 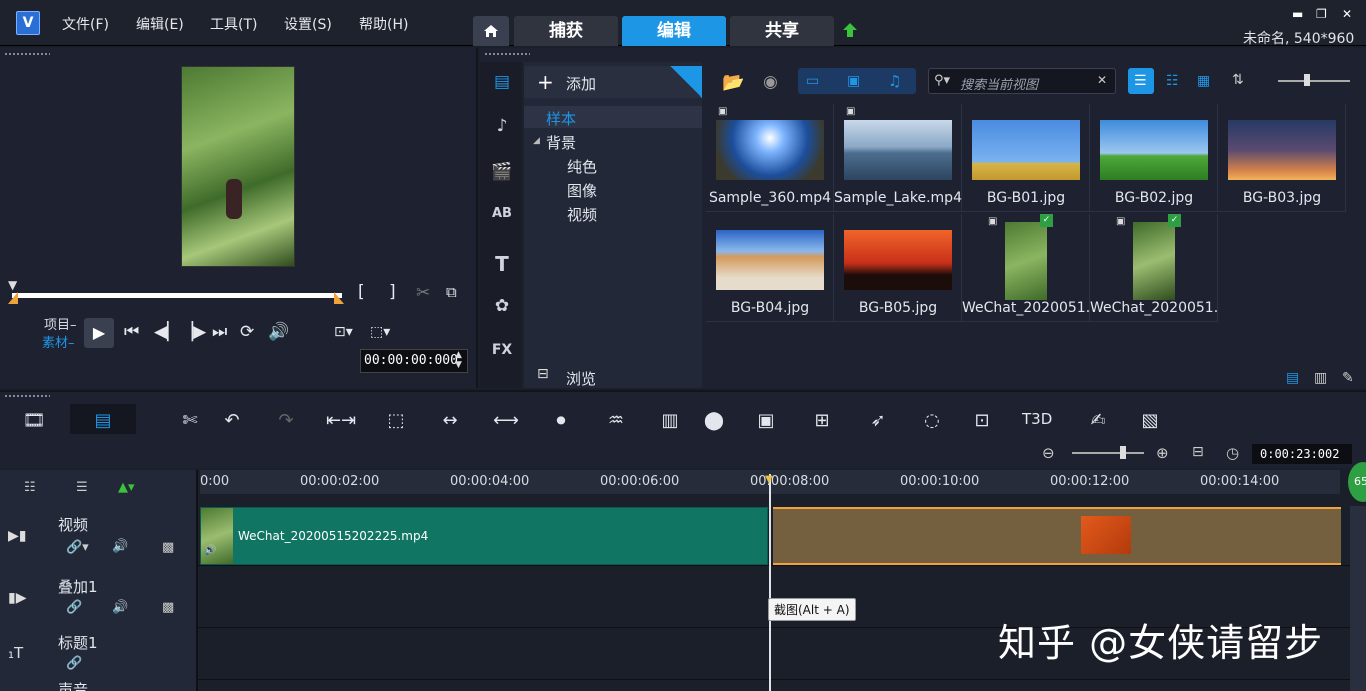 What do you see at coordinates (120, 546) in the screenshot?
I see `track-volume-icon: 🔊` at bounding box center [120, 546].